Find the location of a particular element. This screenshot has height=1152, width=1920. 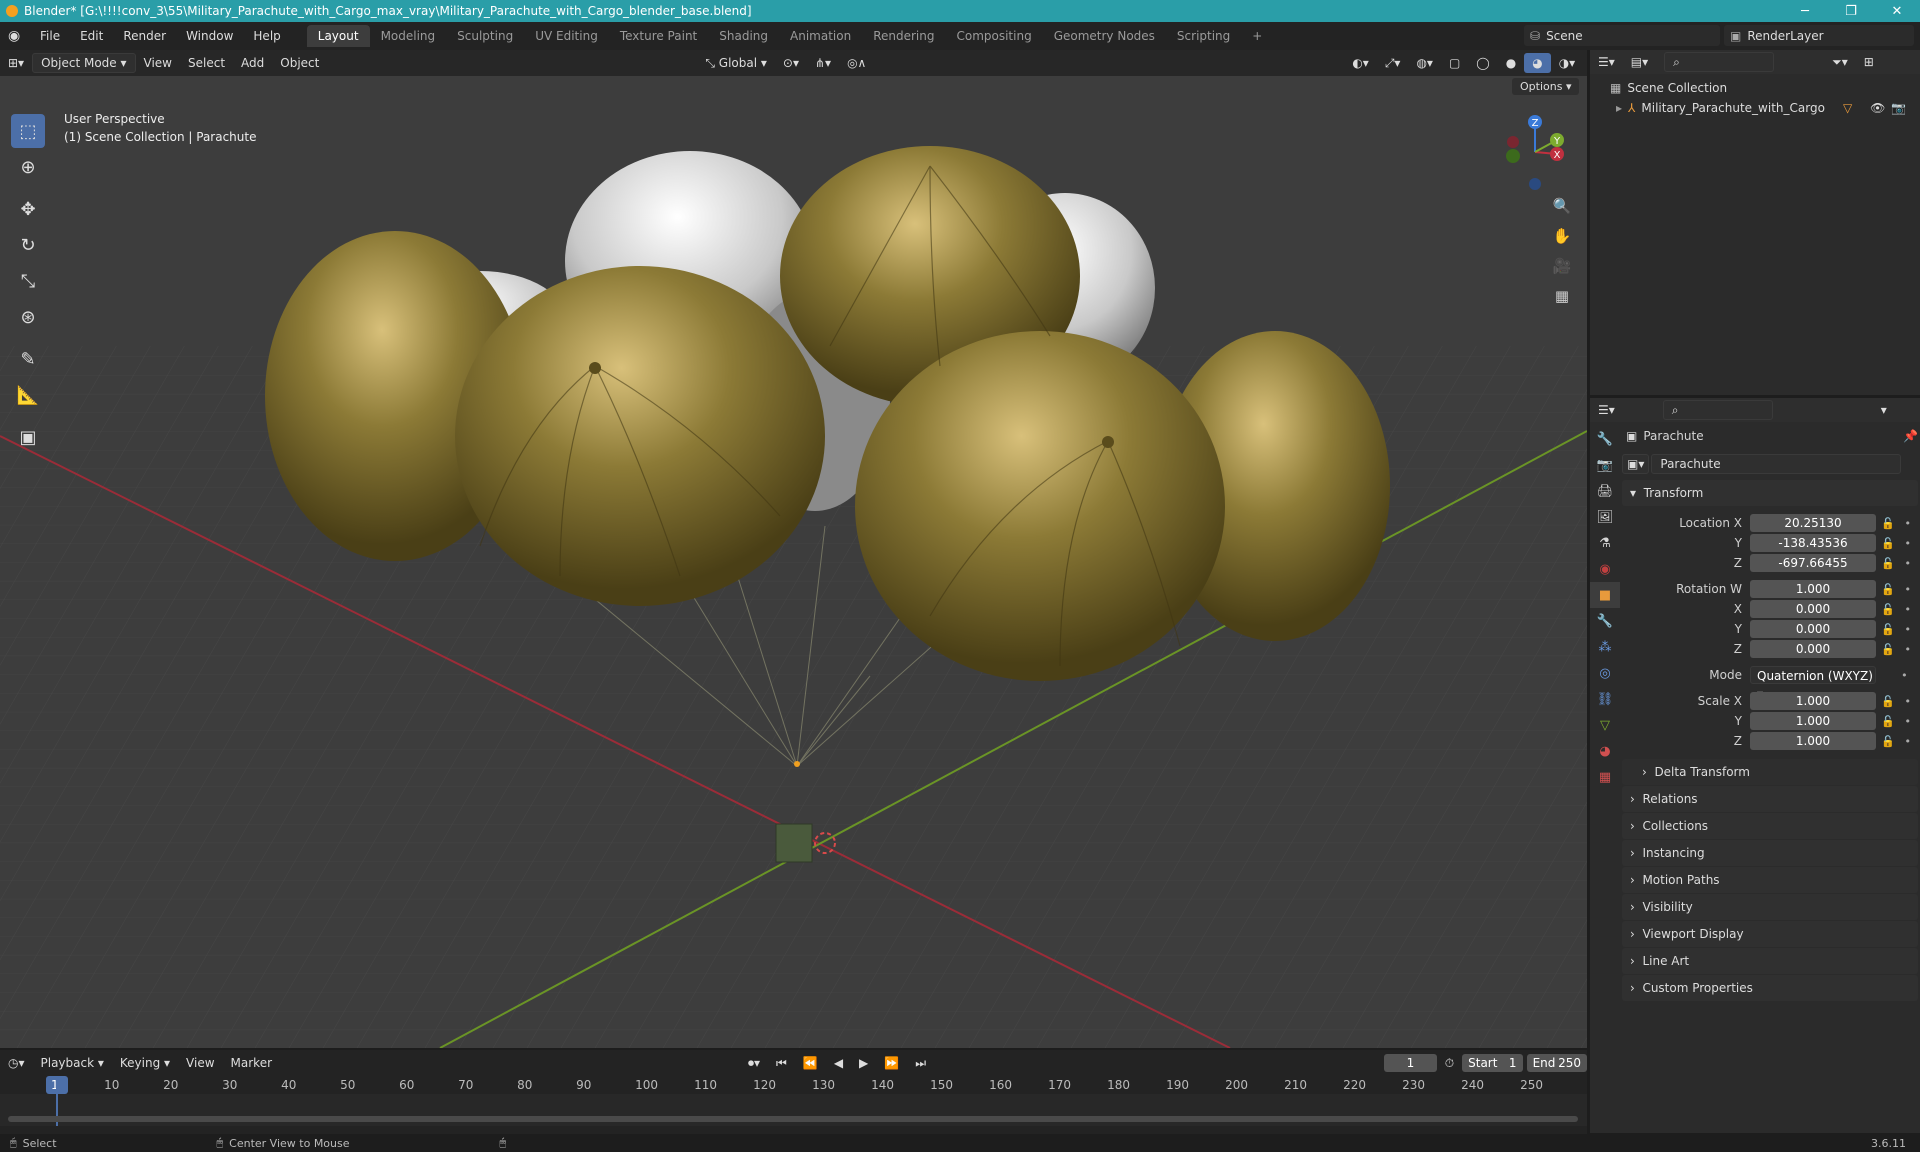

jump-end-icon: ⏭ is located at coordinates (920, 1063).